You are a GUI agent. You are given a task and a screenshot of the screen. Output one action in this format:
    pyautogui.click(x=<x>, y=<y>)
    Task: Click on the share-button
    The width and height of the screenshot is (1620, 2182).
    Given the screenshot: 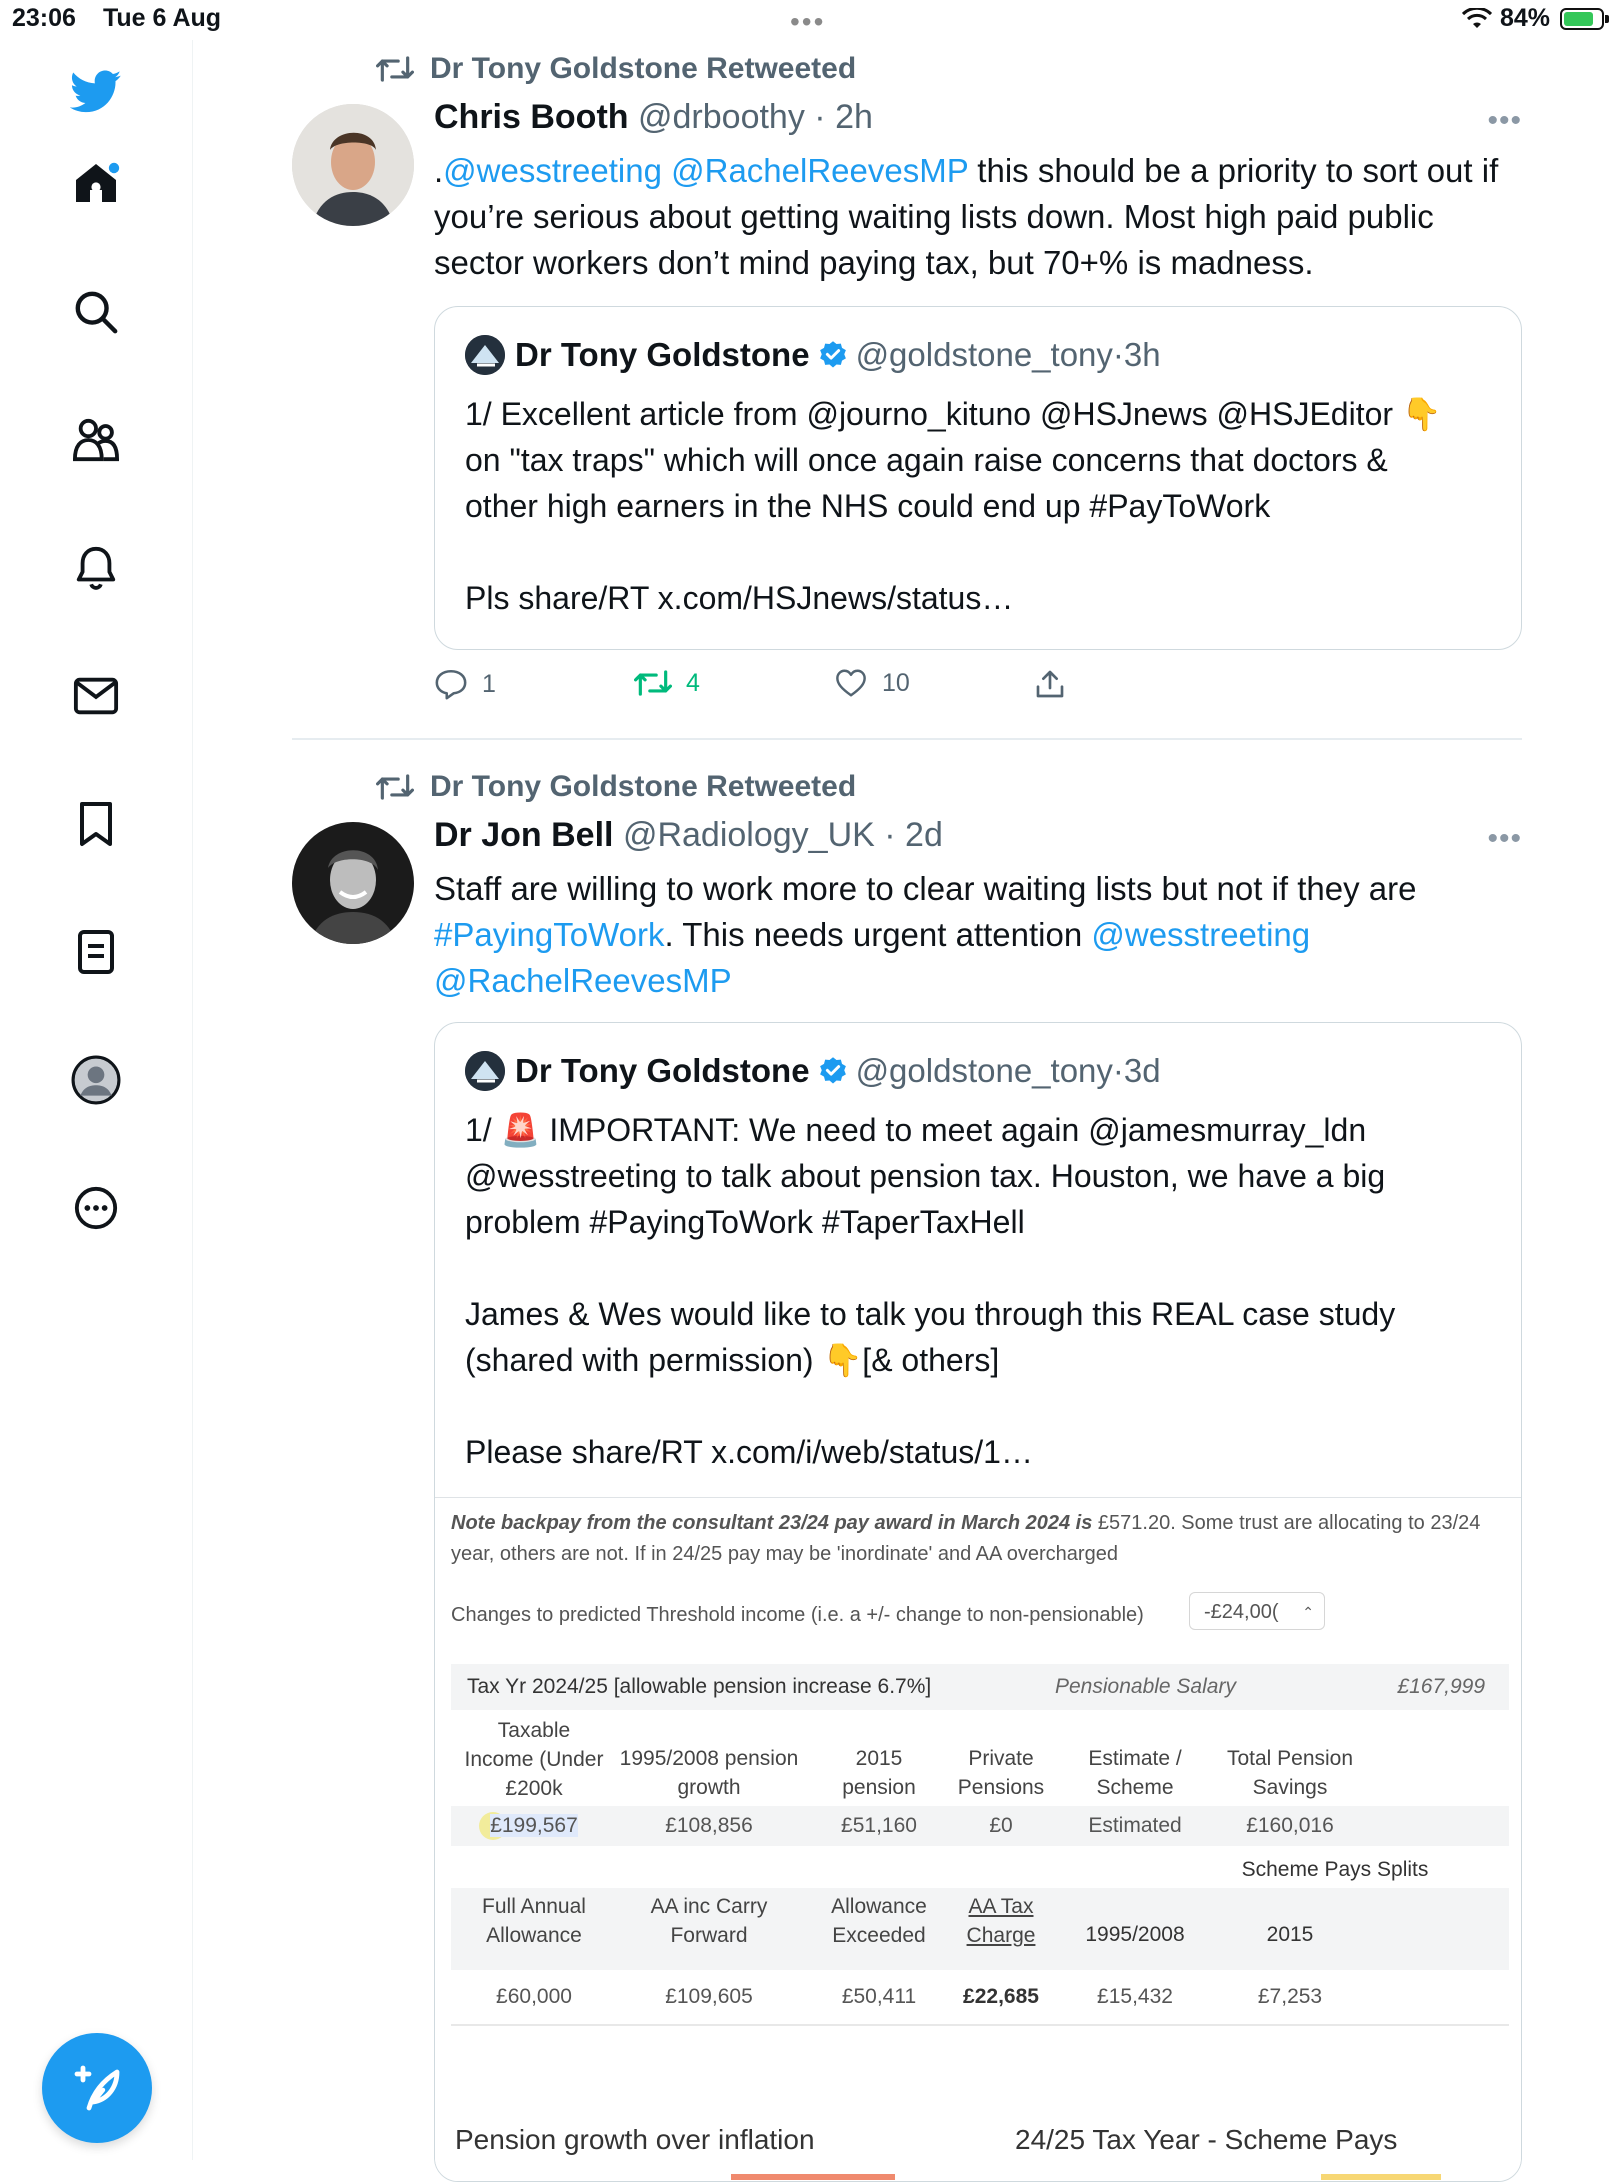 What is the action you would take?
    pyautogui.click(x=1050, y=684)
    